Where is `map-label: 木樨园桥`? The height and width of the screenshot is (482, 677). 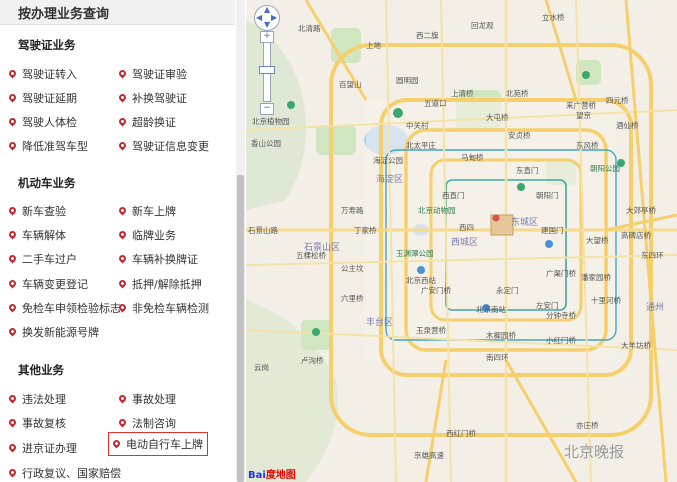
map-label: 木樨园桥 is located at coordinates (501, 335).